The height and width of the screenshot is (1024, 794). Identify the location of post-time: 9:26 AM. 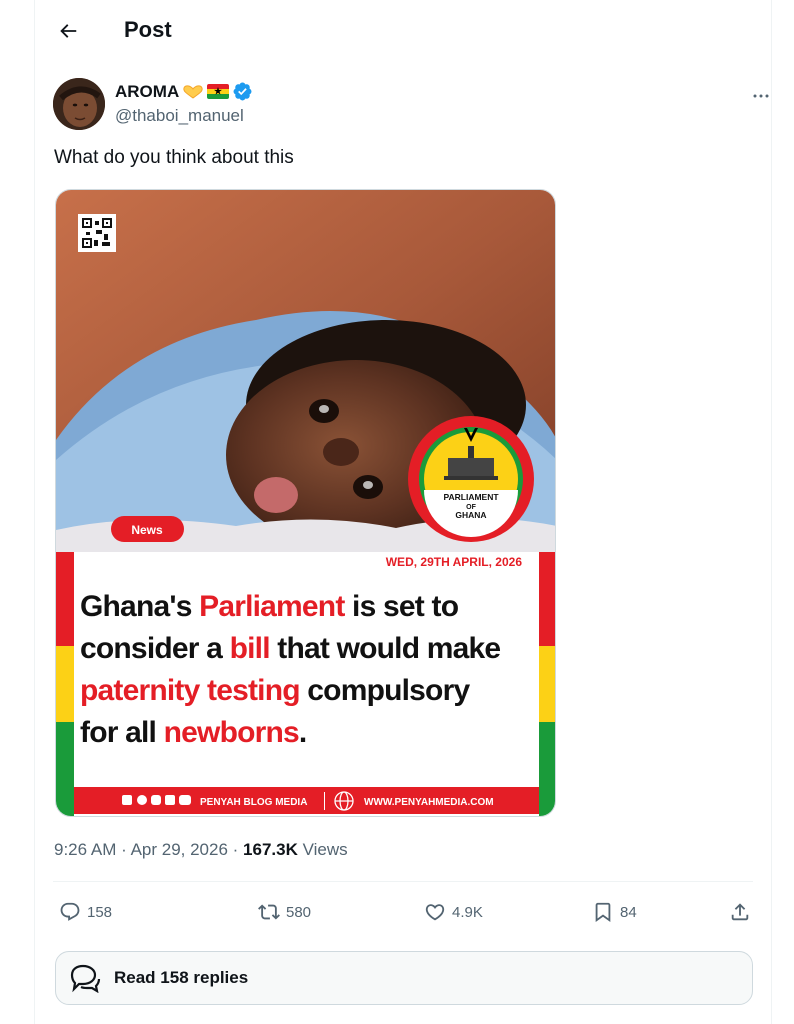
(85, 849).